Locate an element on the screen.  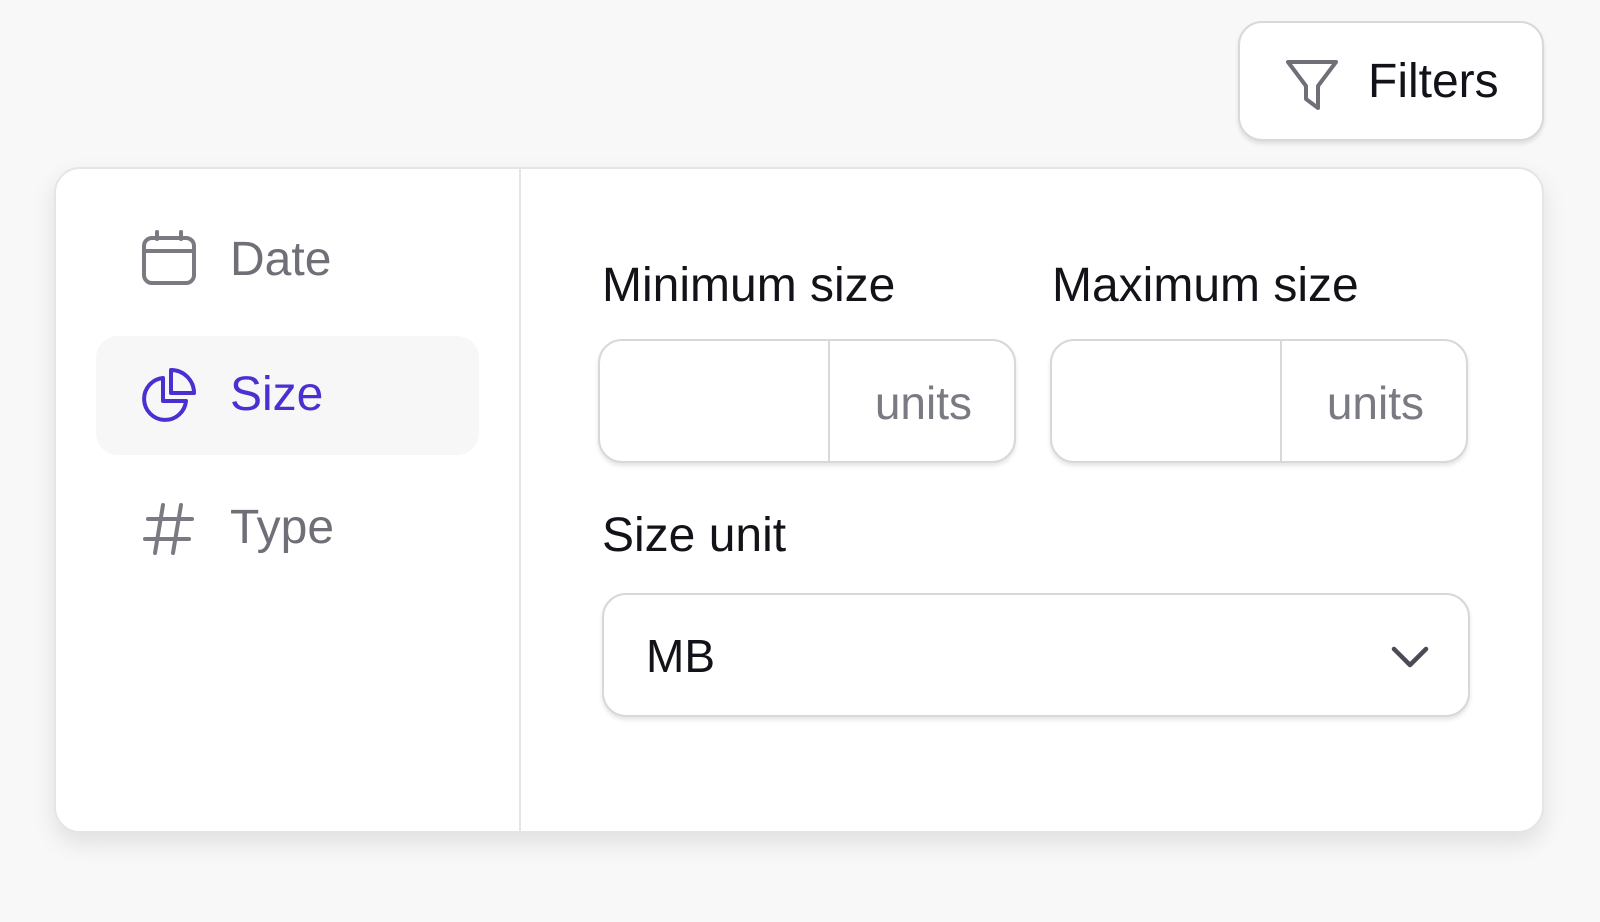
minimum-size-label: Minimum size is located at coordinates (749, 285).